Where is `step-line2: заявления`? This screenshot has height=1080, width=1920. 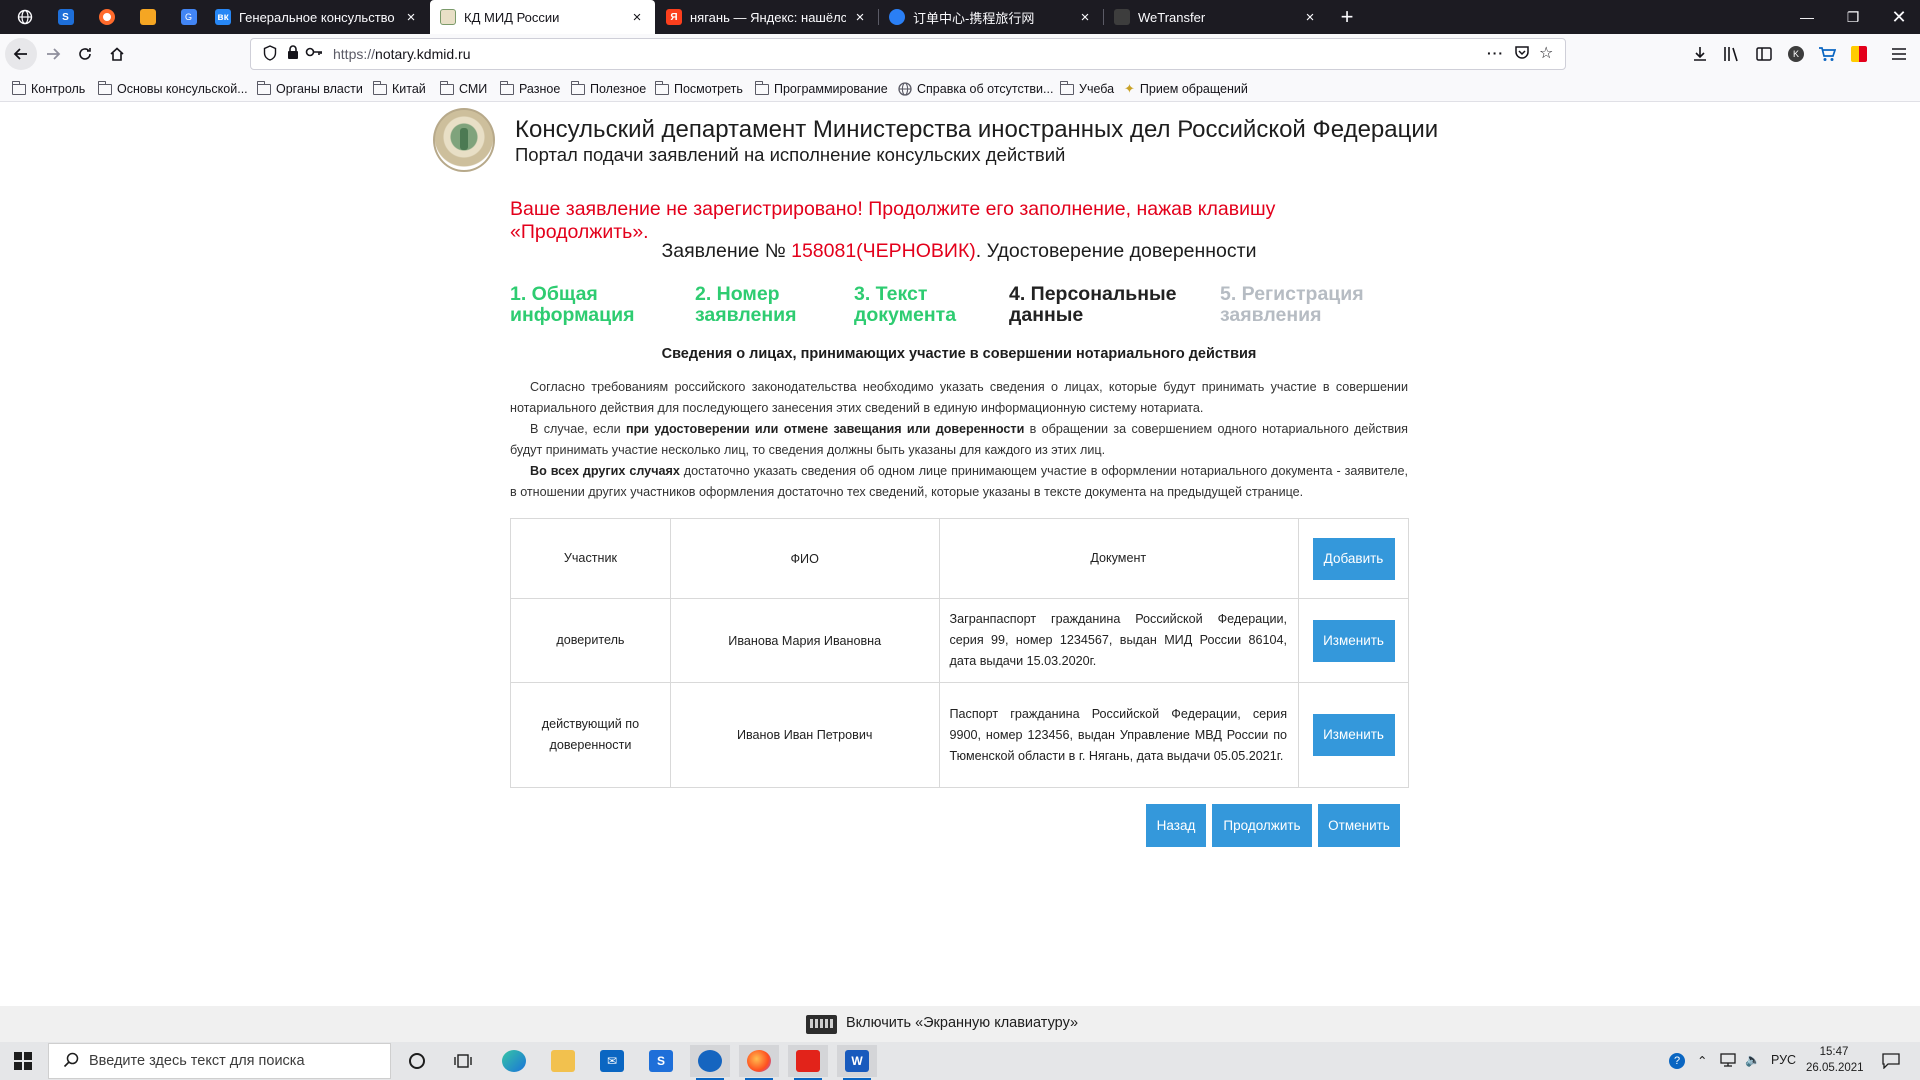 step-line2: заявления is located at coordinates (1271, 315).